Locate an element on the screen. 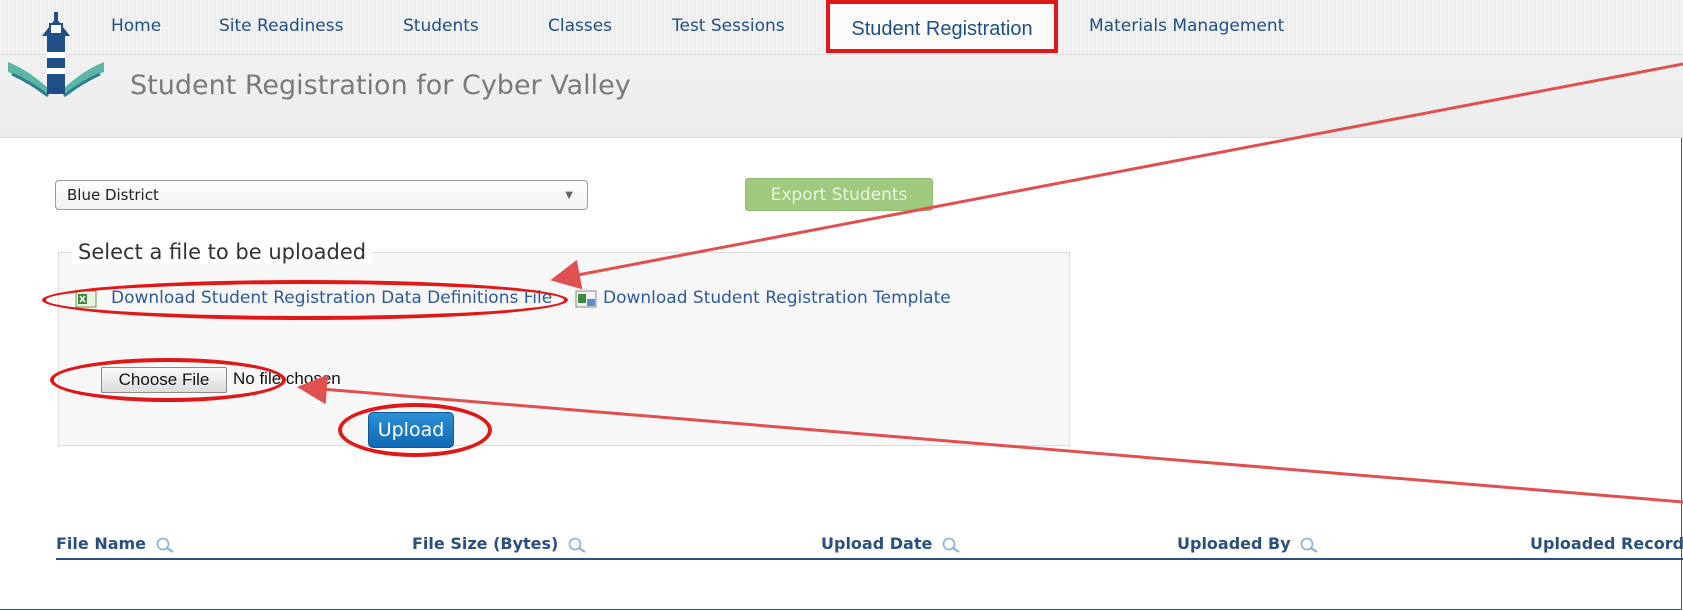 The height and width of the screenshot is (610, 1683). nav-student-registration: Student Registration is located at coordinates (942, 26).